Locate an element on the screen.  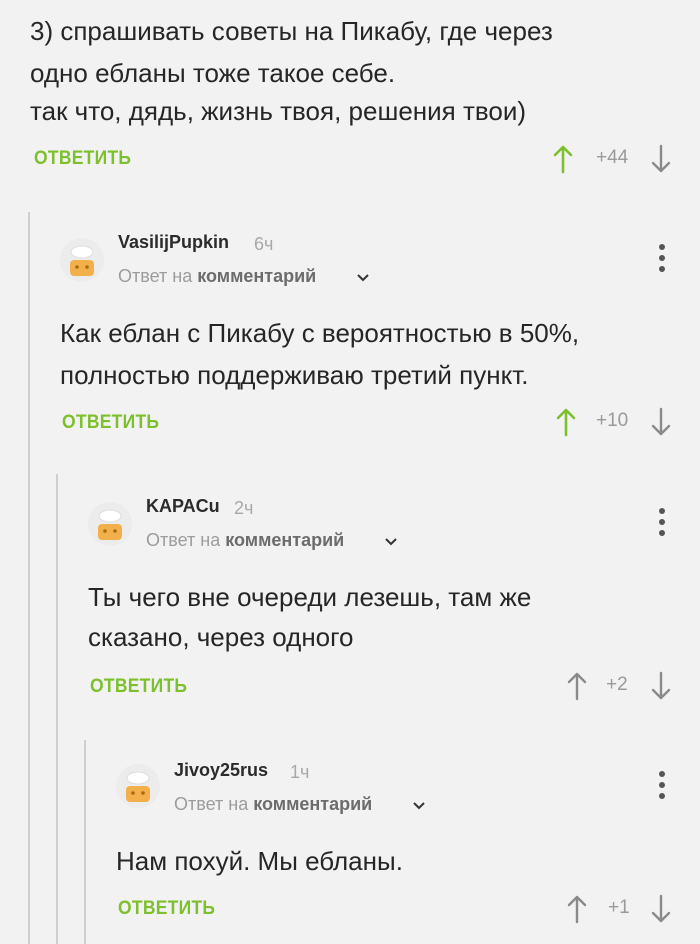
comment-line: Ты чего вне очереди лезешь, там же is located at coordinates (310, 597).